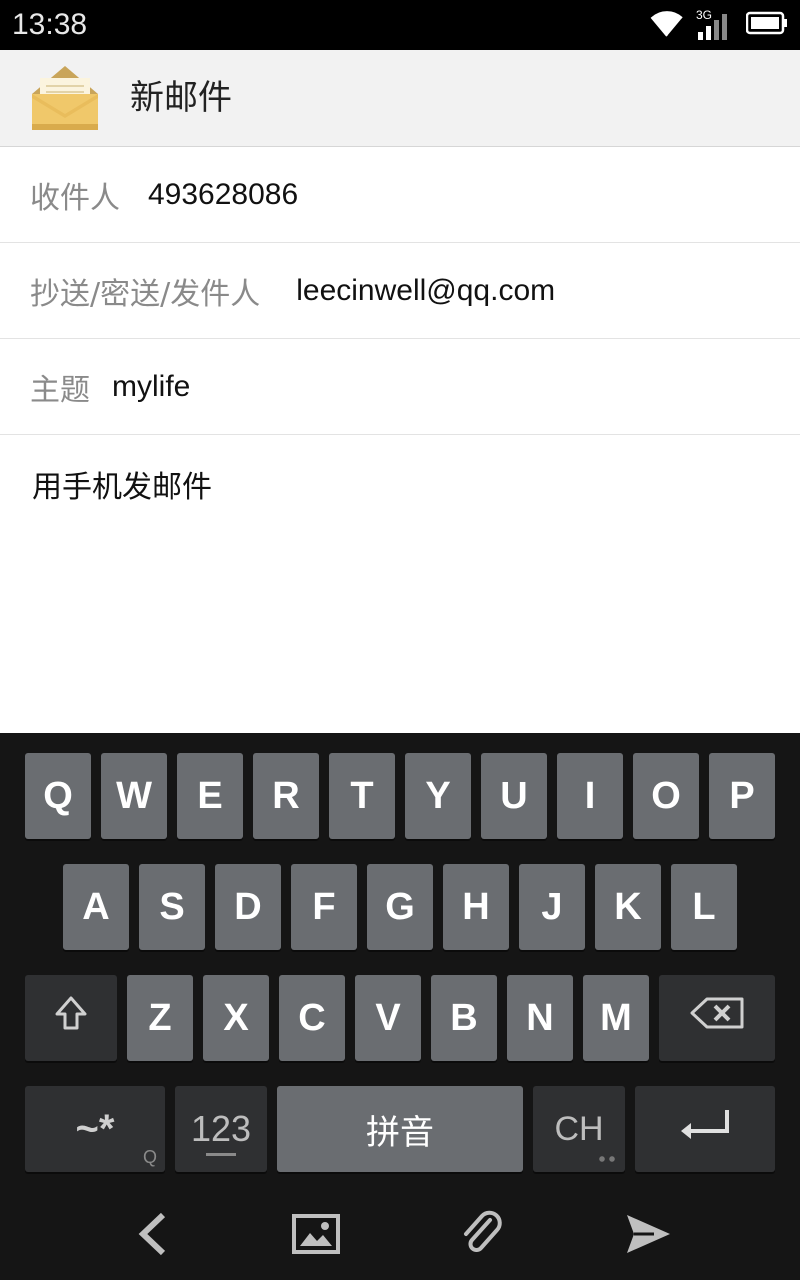 This screenshot has width=800, height=1280. I want to click on key-t: T, so click(362, 796).